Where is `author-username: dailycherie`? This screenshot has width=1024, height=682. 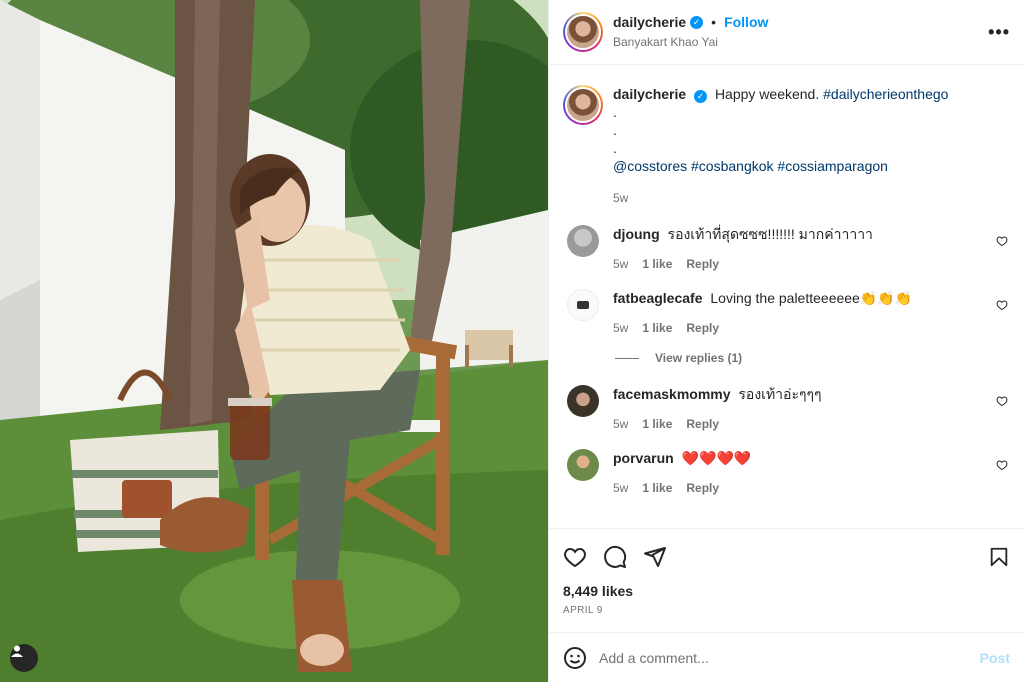 author-username: dailycherie is located at coordinates (649, 22).